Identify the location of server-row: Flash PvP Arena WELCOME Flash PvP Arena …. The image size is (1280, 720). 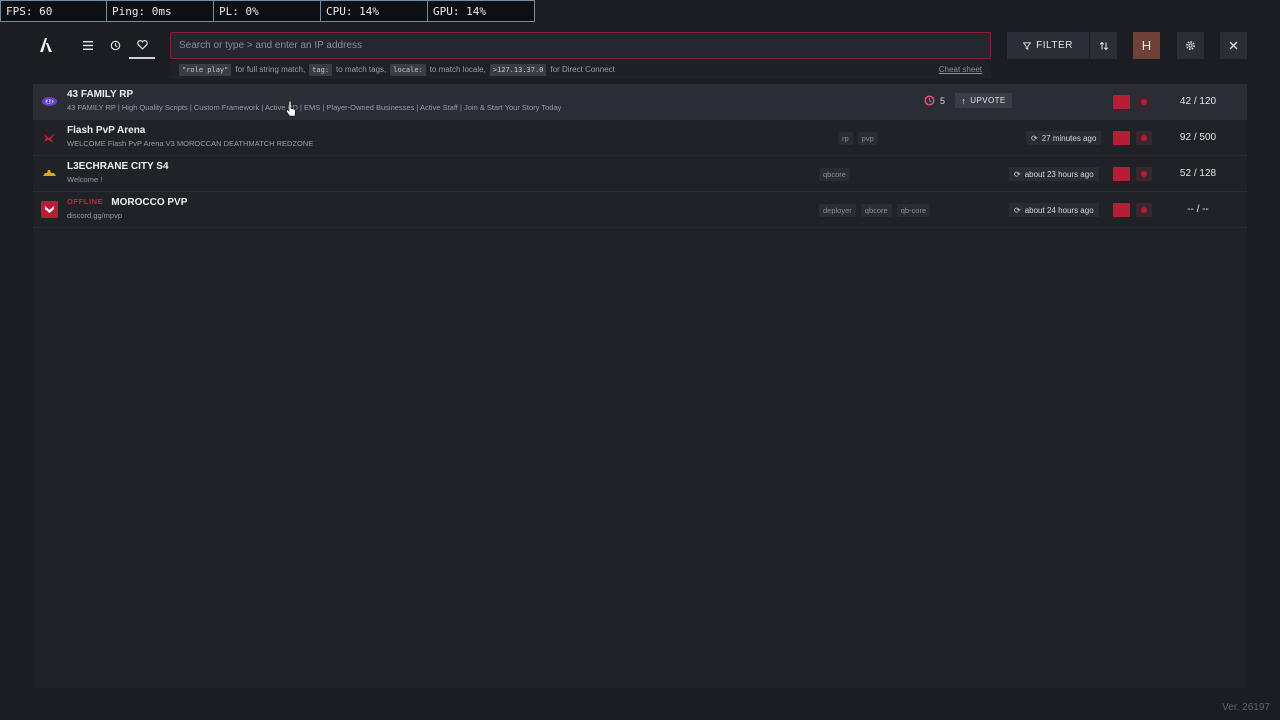
(640, 138).